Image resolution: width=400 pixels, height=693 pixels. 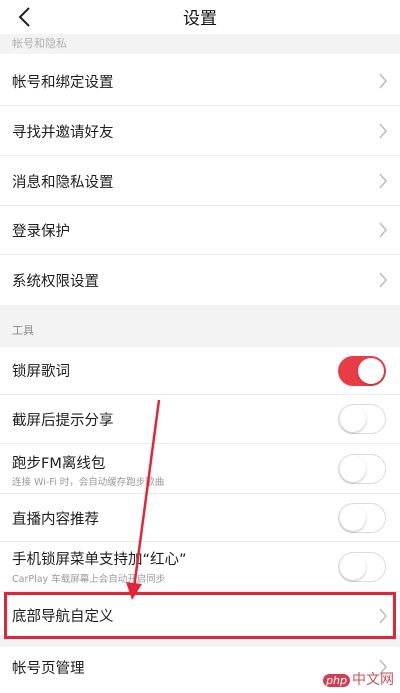 I want to click on settings-row-login-protection: 登录保护, so click(x=200, y=230).